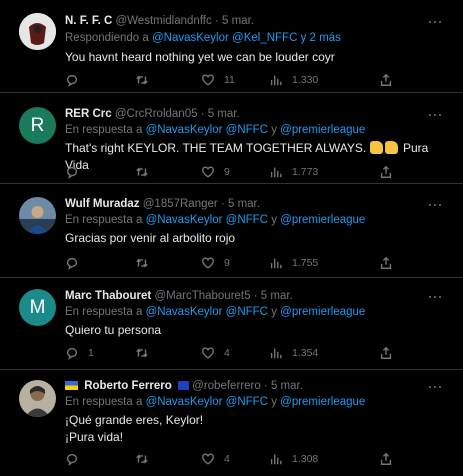 Image resolution: width=463 pixels, height=476 pixels. I want to click on handle: @CrcRroldan05, so click(156, 114).